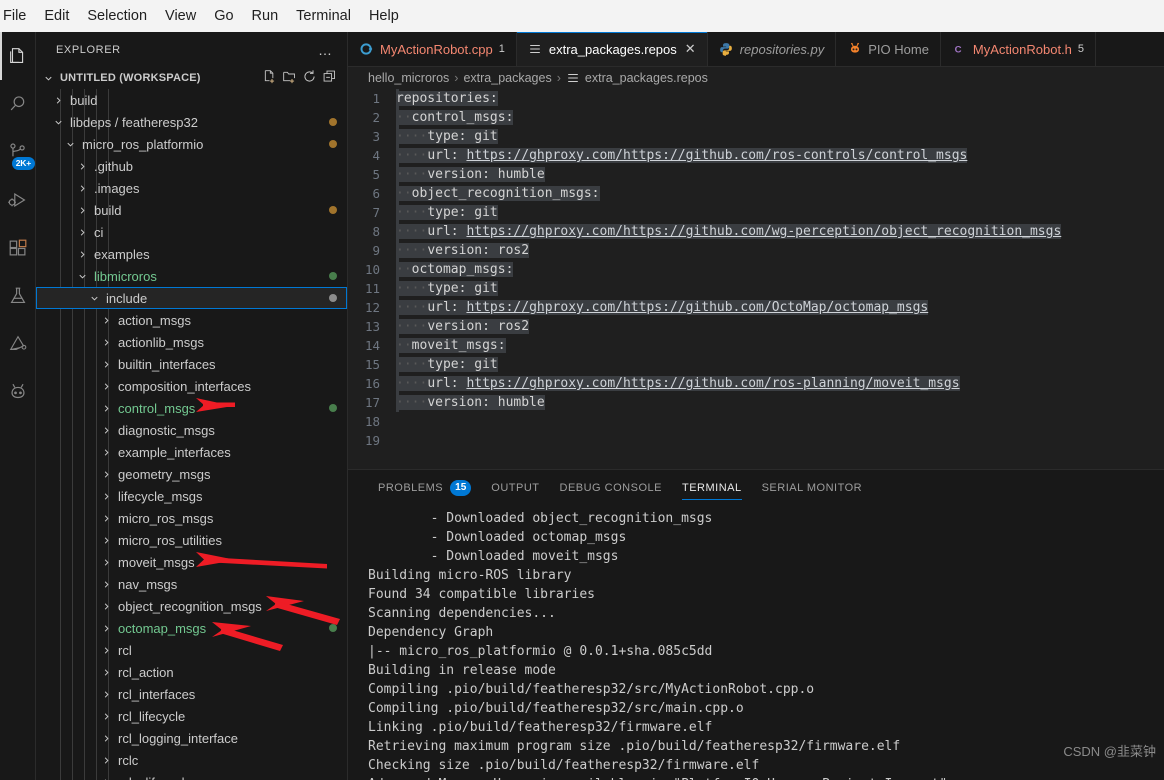 The height and width of the screenshot is (780, 1164). I want to click on editor-tab-pio-home: PIO Home, so click(888, 49).